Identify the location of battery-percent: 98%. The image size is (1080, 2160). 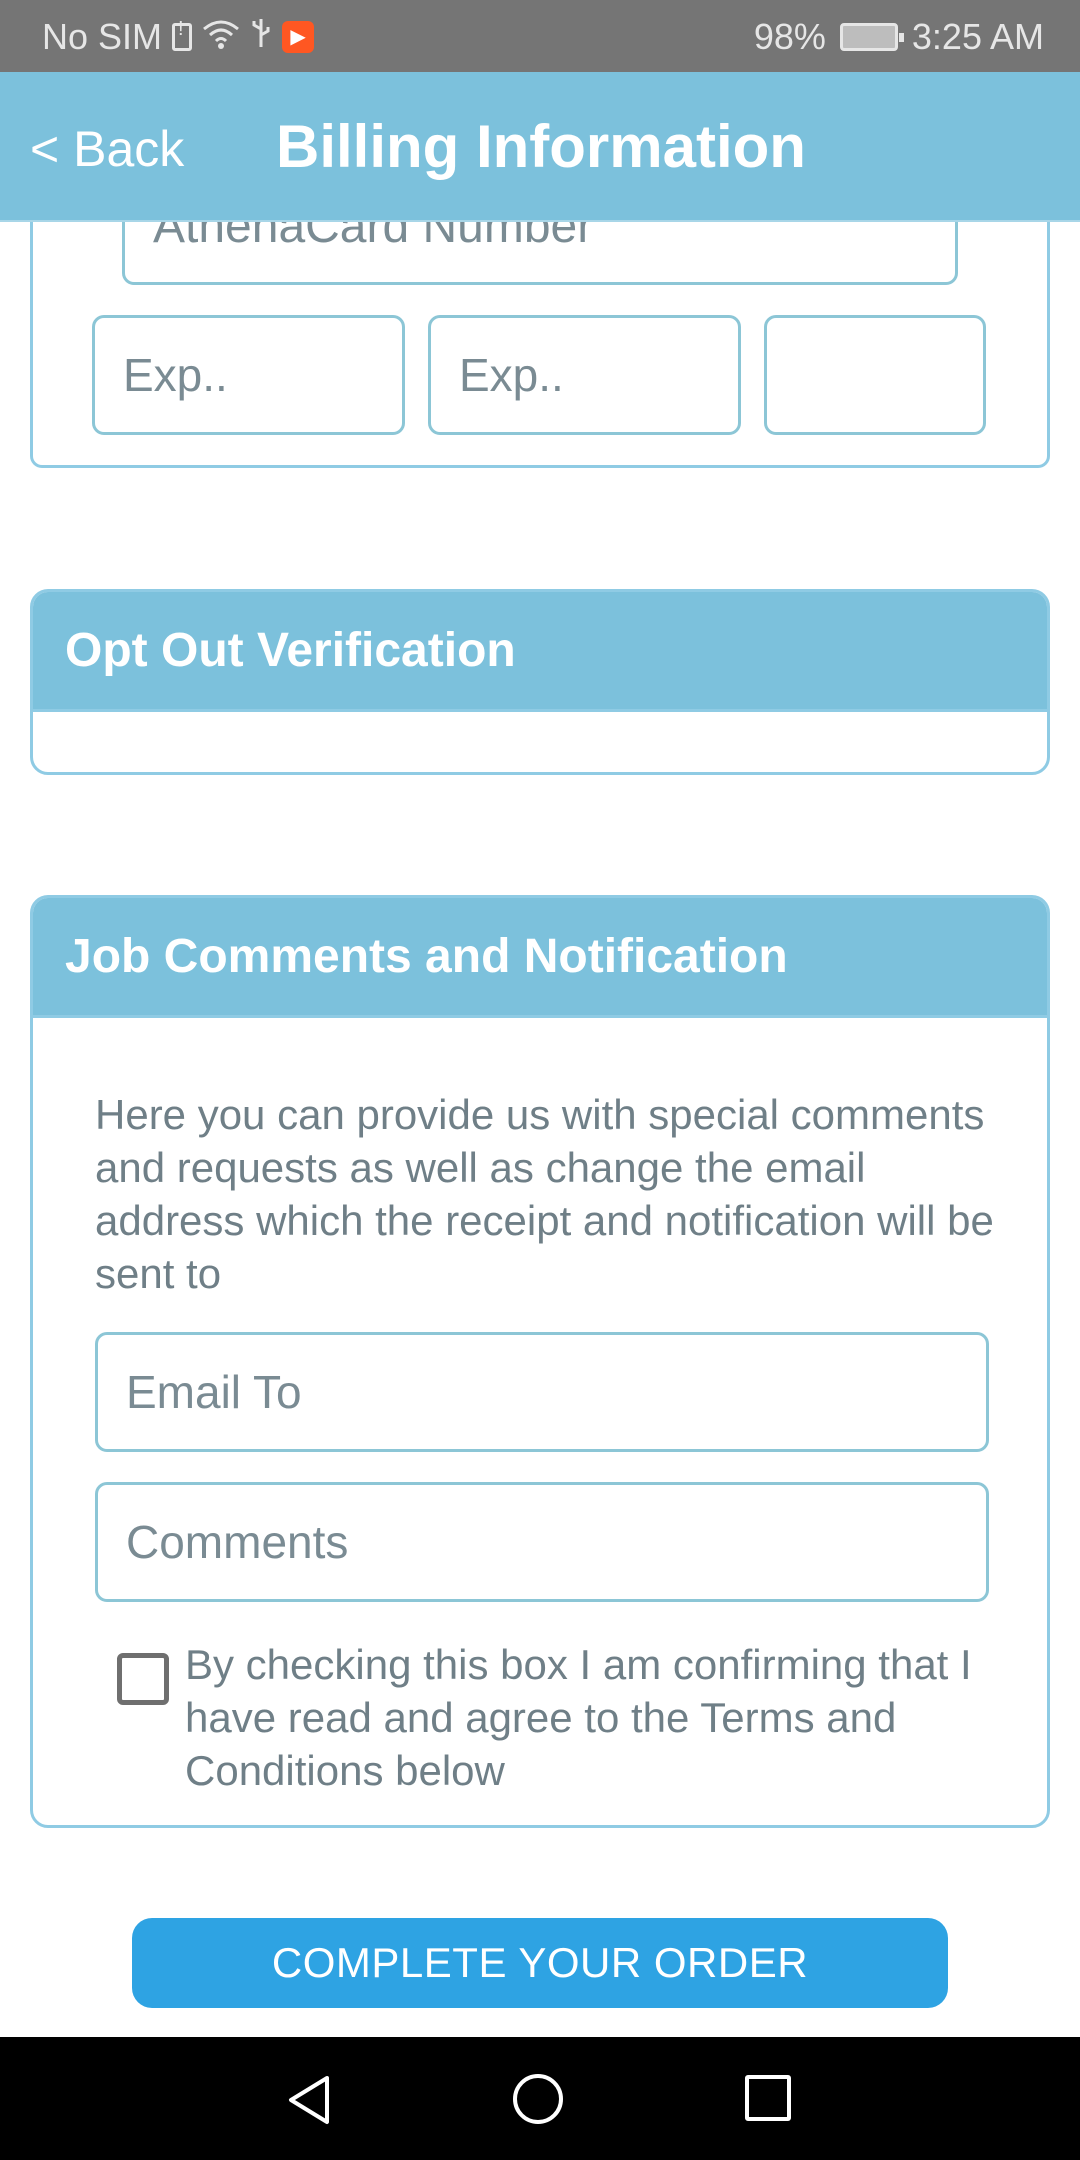
(789, 36).